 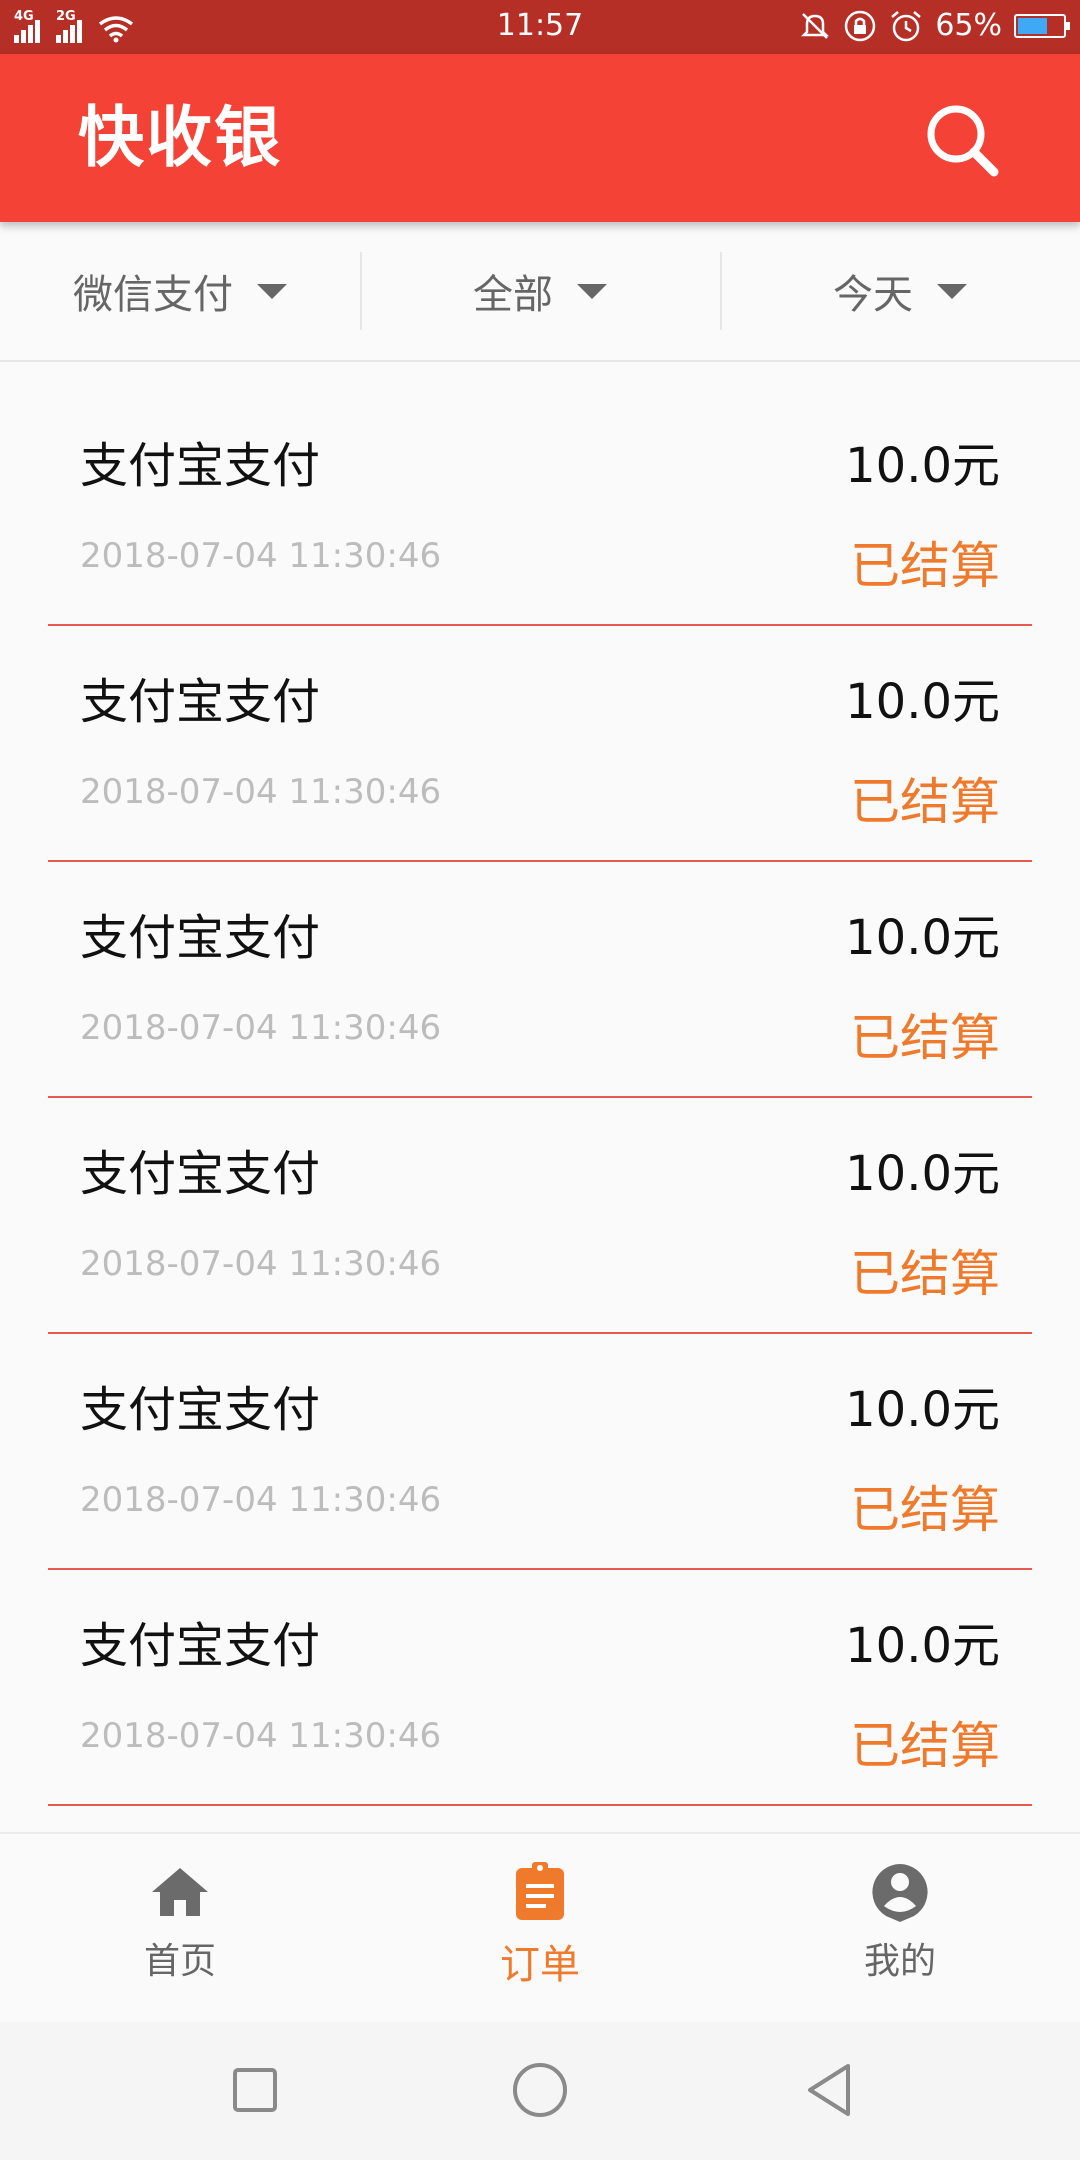 What do you see at coordinates (180, 137) in the screenshot?
I see `app-title: 快收银` at bounding box center [180, 137].